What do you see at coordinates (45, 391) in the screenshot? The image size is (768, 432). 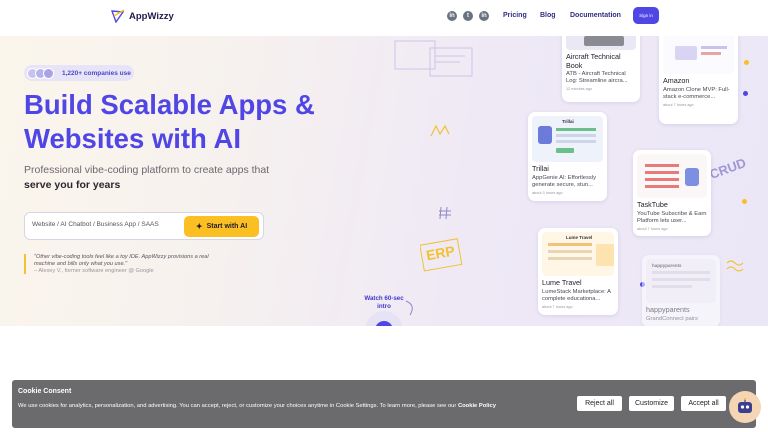 I see `cookie-title: Cookie Consent` at bounding box center [45, 391].